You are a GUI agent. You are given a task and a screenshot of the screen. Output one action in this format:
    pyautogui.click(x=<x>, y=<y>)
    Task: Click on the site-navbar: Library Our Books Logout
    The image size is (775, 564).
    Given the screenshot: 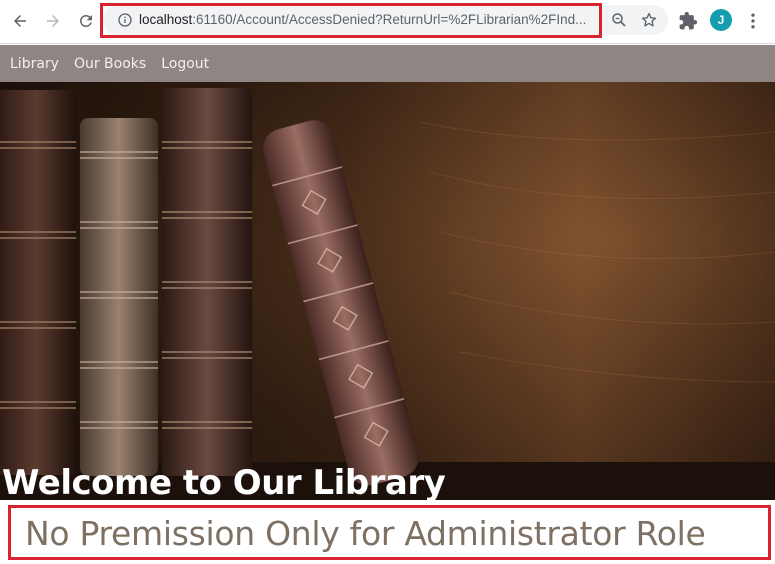 What is the action you would take?
    pyautogui.click(x=387, y=63)
    